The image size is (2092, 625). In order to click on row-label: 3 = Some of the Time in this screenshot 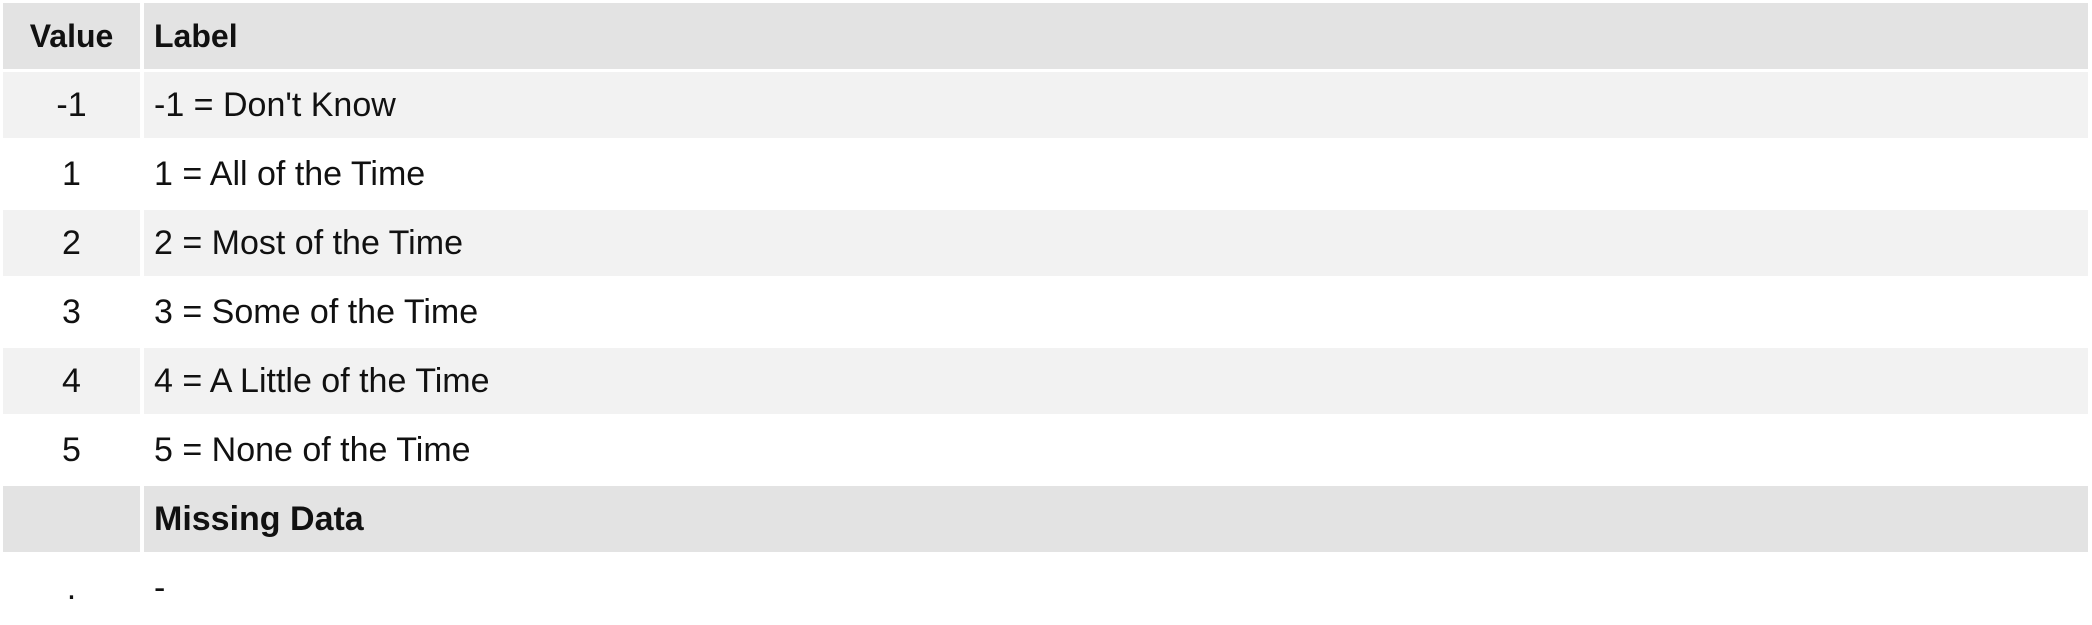, I will do `click(1116, 313)`.